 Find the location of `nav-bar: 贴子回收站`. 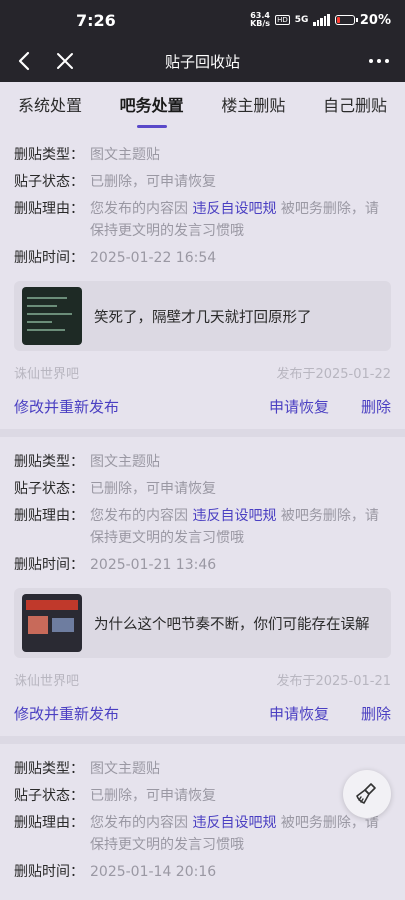

nav-bar: 贴子回收站 is located at coordinates (202, 61).